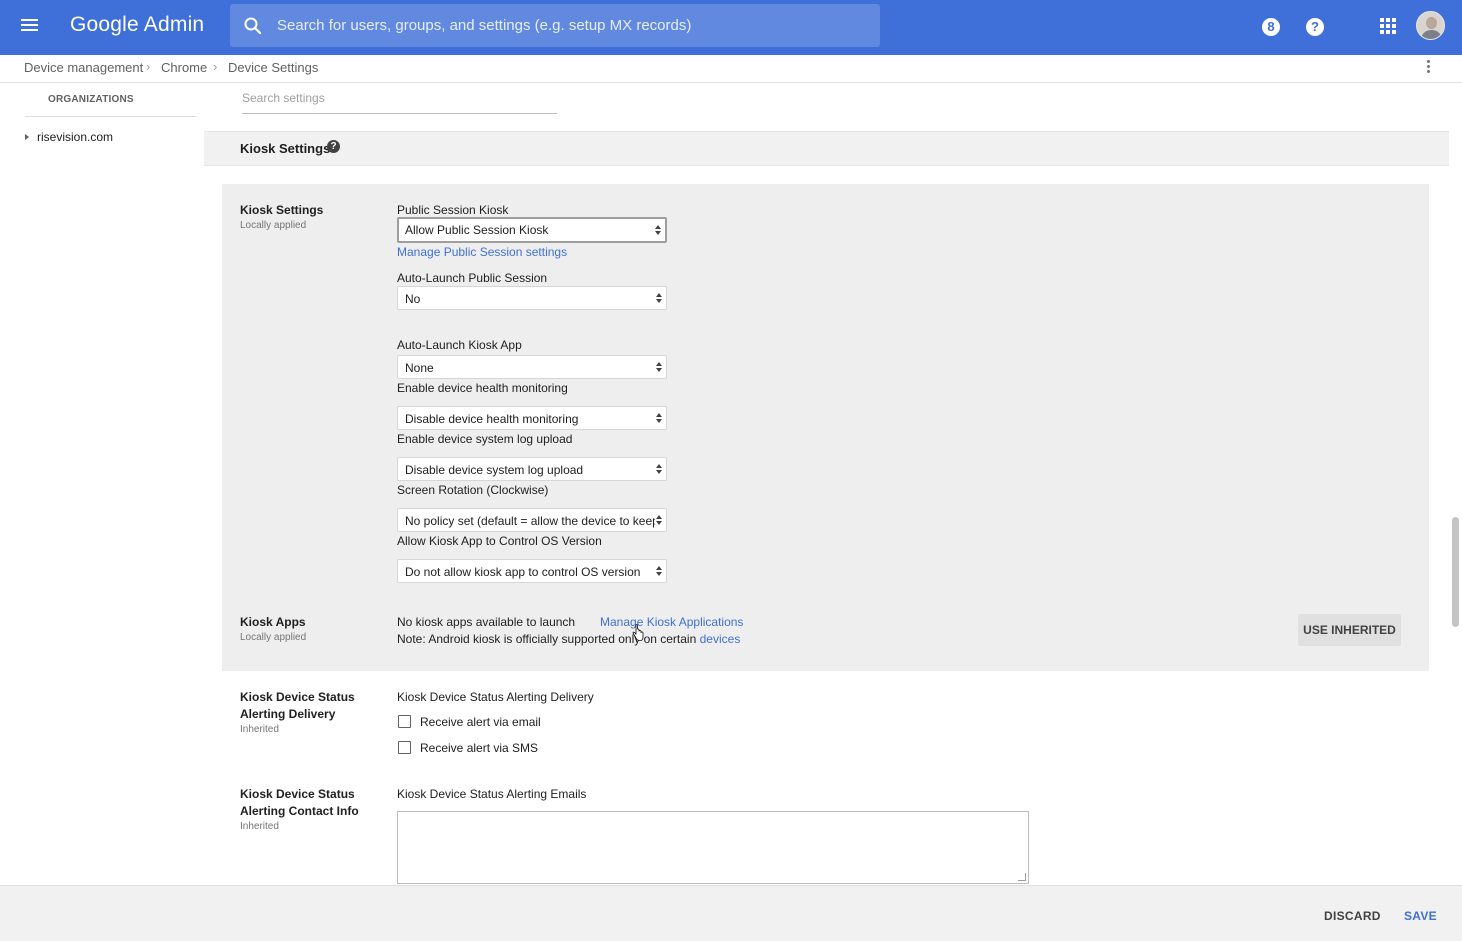 The image size is (1462, 941). Describe the element at coordinates (453, 210) in the screenshot. I see `field-label: Public Session Kiosk` at that location.